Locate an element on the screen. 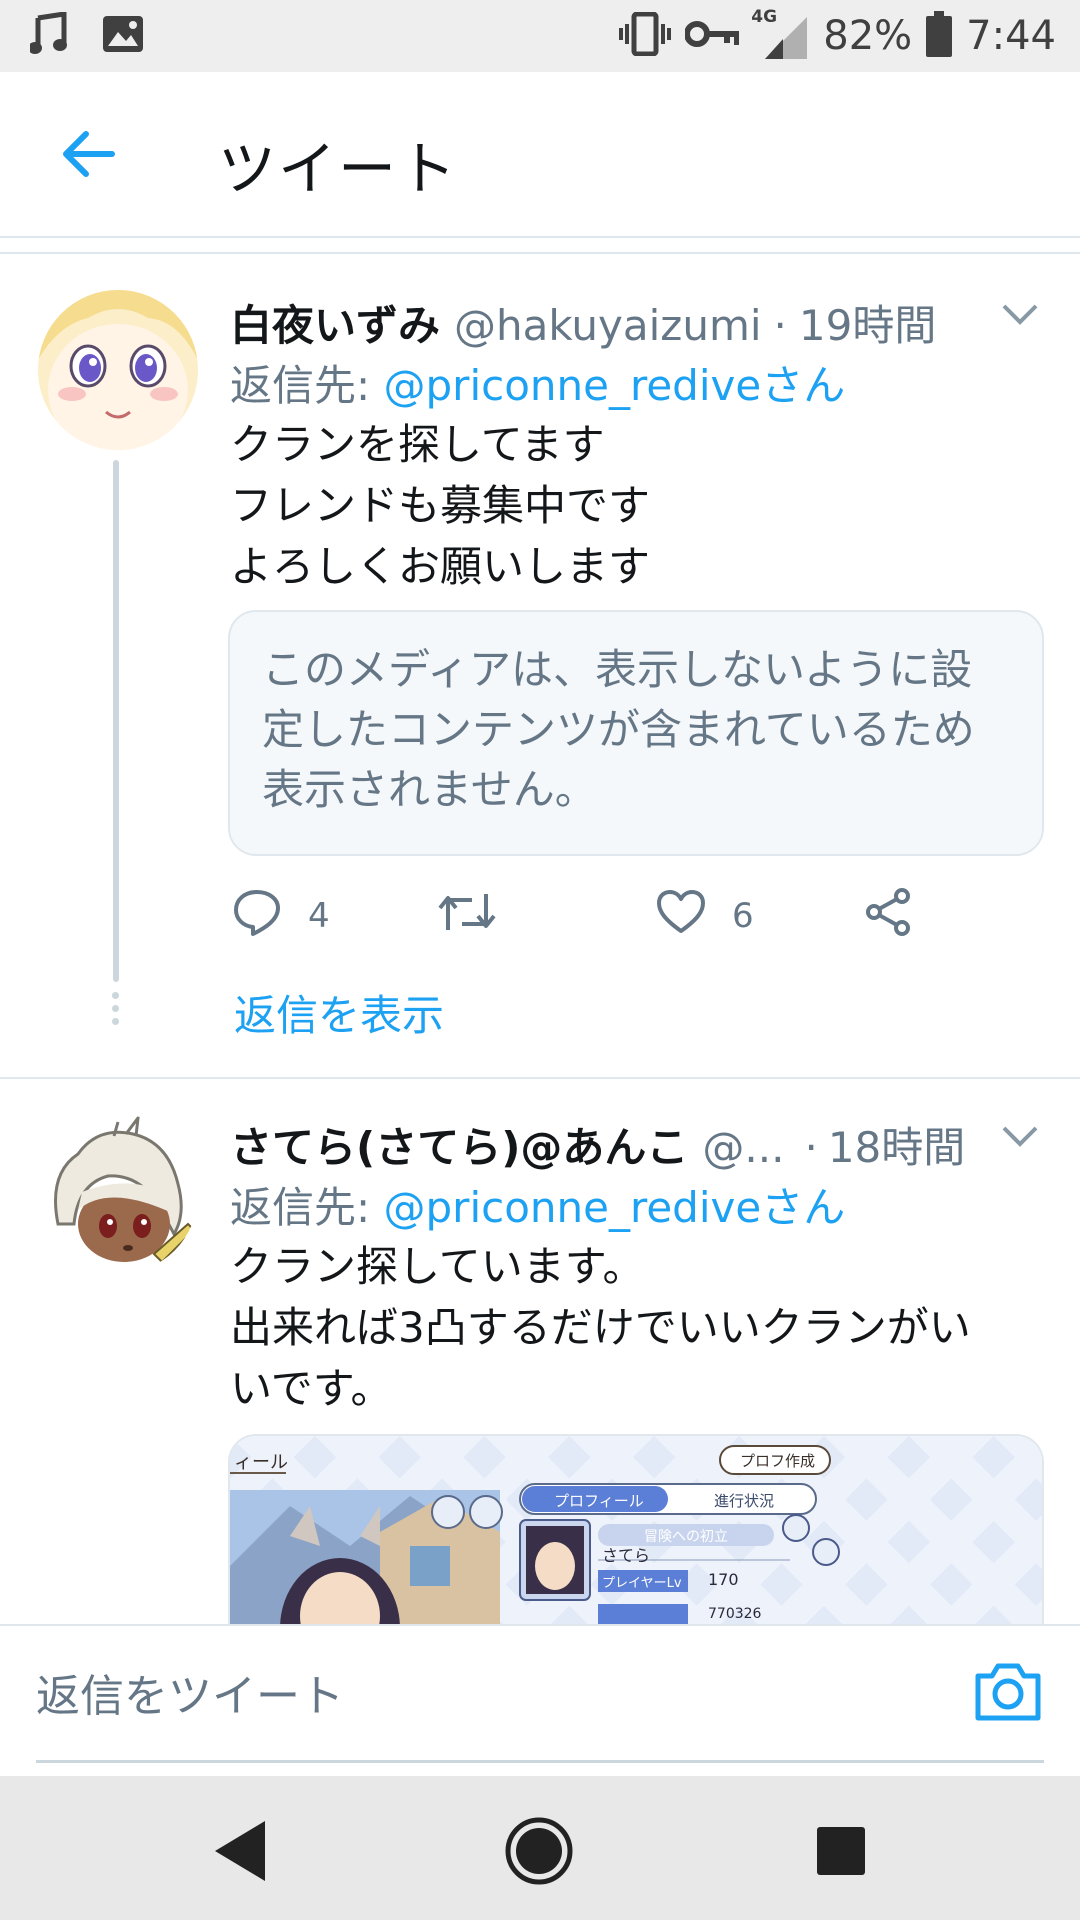  nav-home-button is located at coordinates (539, 1853).